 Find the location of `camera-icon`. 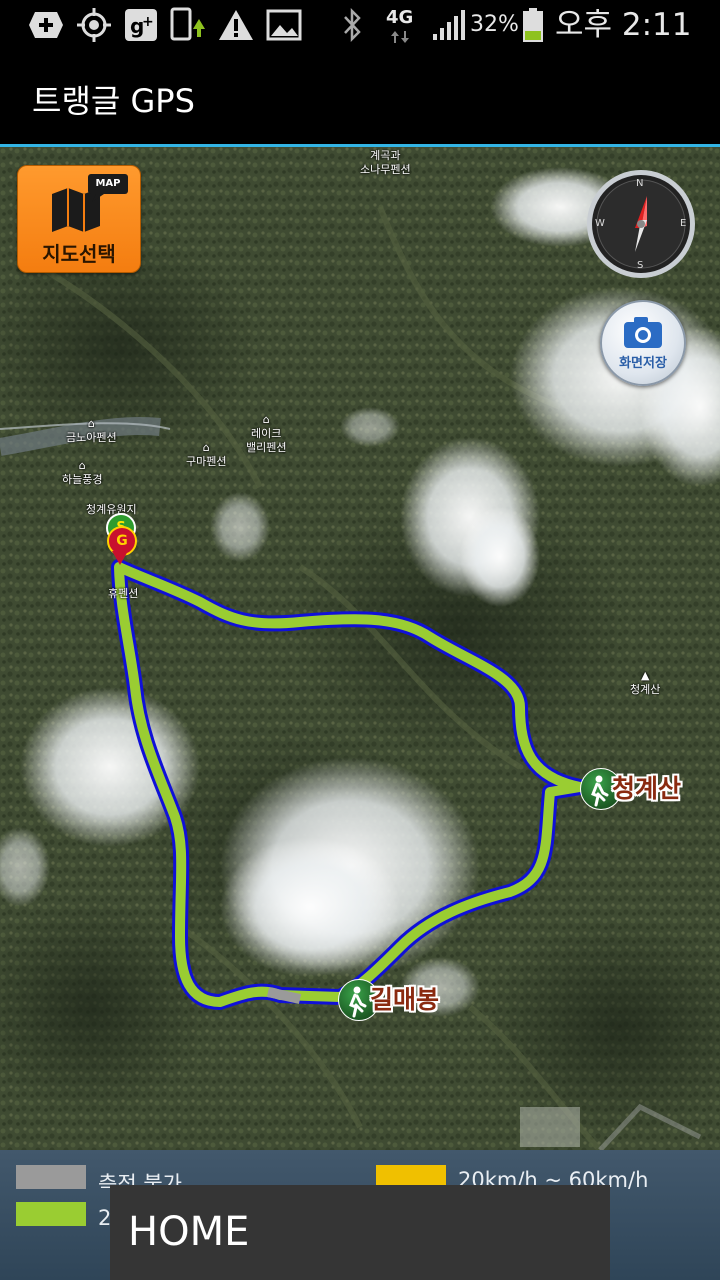

camera-icon is located at coordinates (643, 332).